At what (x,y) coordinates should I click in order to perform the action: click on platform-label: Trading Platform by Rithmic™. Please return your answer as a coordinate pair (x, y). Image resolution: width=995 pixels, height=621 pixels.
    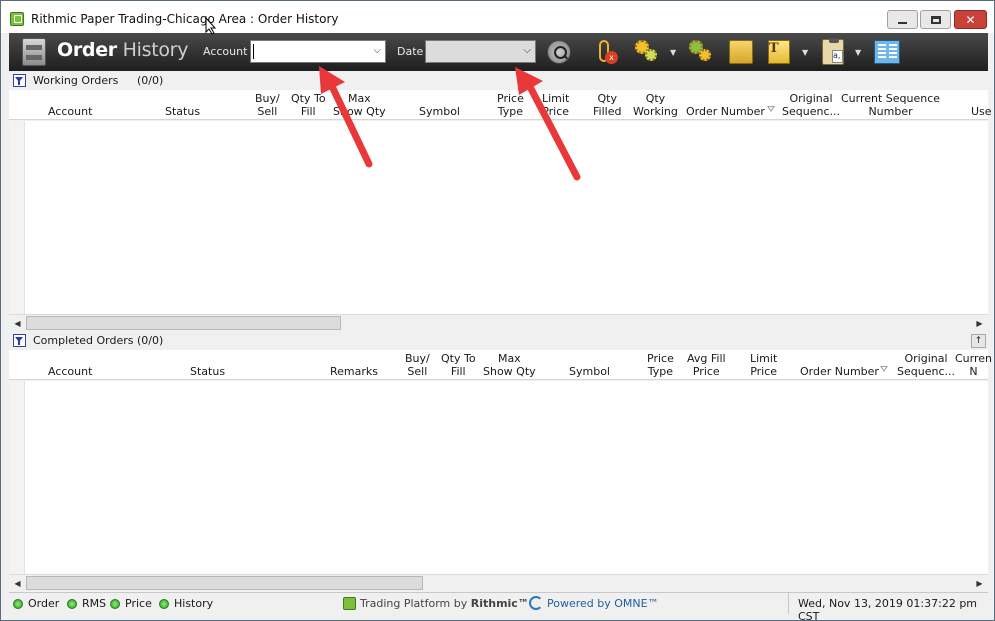
    Looking at the image, I should click on (444, 603).